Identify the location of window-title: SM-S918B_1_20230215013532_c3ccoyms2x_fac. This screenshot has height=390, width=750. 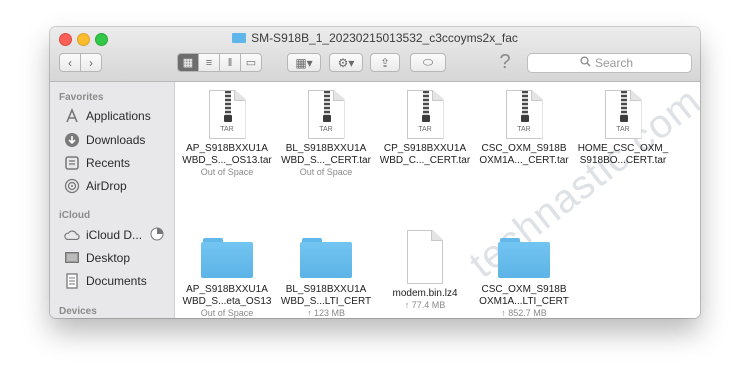
(375, 38).